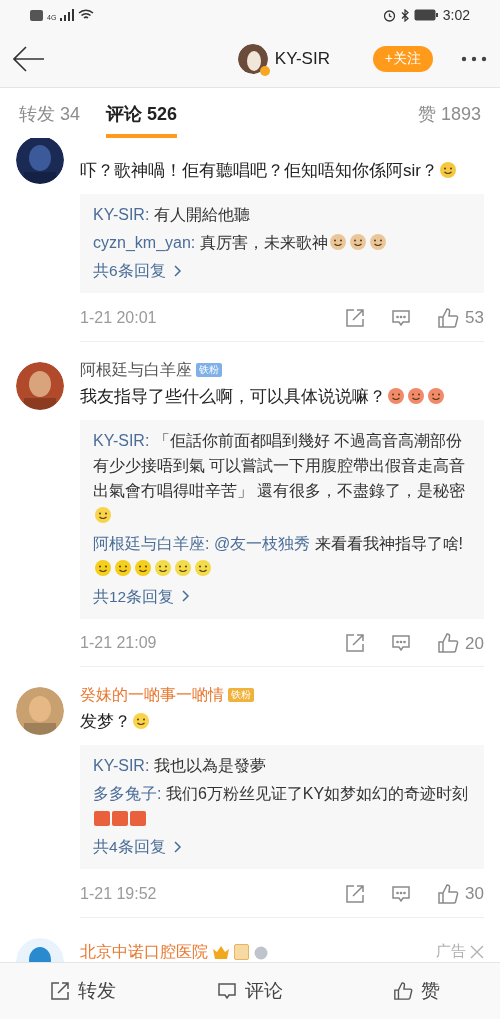 Image resolution: width=500 pixels, height=1019 pixels. What do you see at coordinates (152, 695) in the screenshot?
I see `commenter-name: 癸妹的一啲事一啲情` at bounding box center [152, 695].